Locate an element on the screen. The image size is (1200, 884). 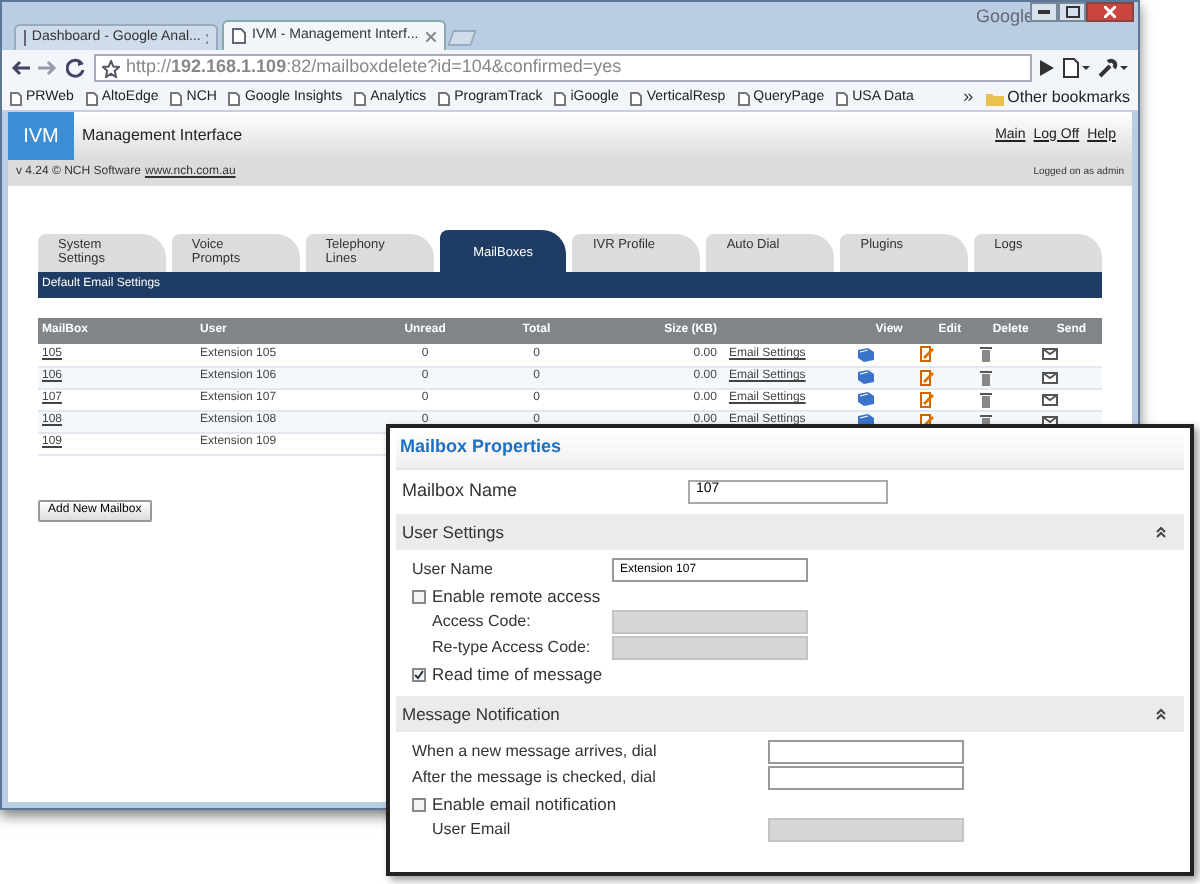
play-icon is located at coordinates (1047, 68).